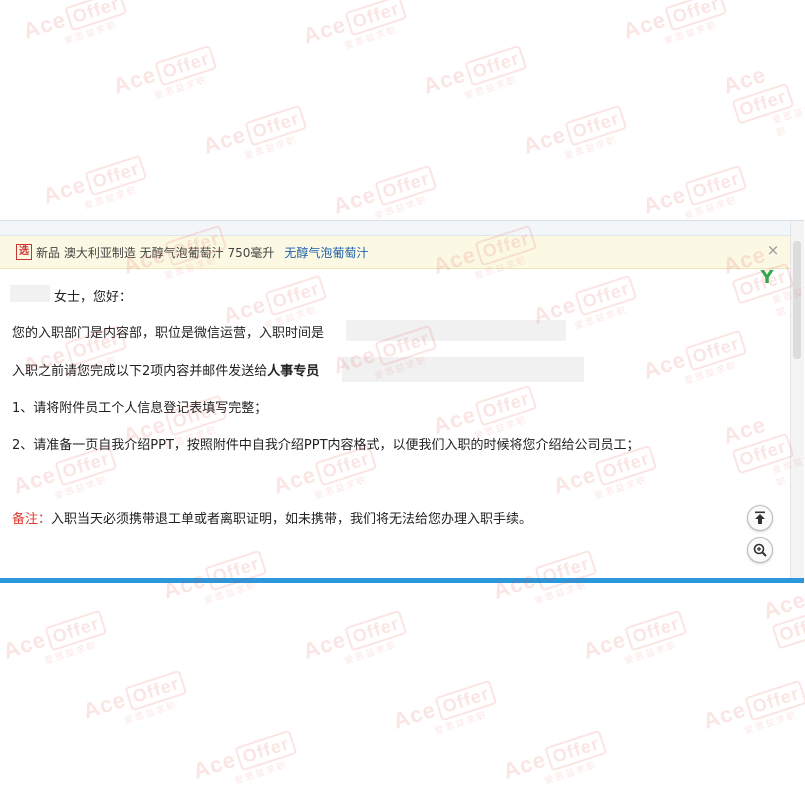 This screenshot has height=805, width=805. What do you see at coordinates (395, 252) in the screenshot?
I see `ad-banner: 选 新品 澳大利亚制造 无醇气泡葡萄汁 750毫升 无醇气泡葡萄汁 ×` at bounding box center [395, 252].